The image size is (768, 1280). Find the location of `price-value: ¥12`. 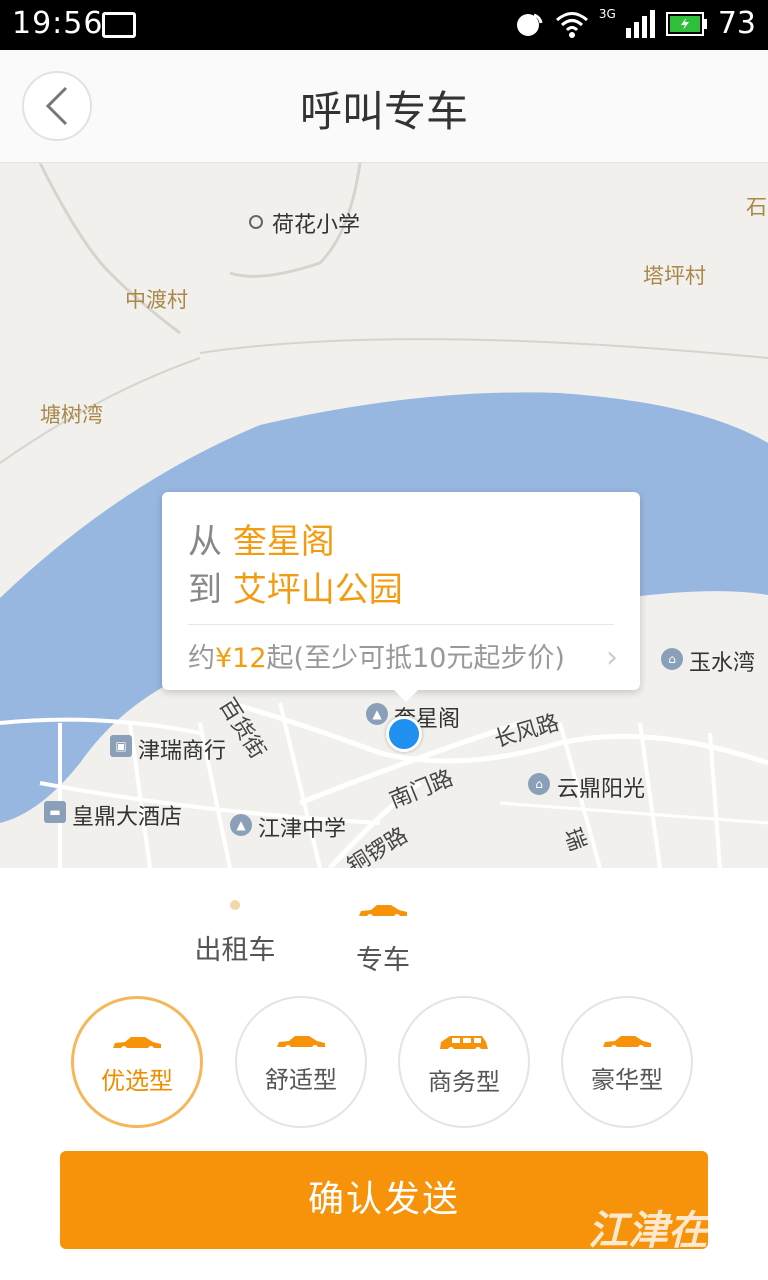

price-value: ¥12 is located at coordinates (241, 658).